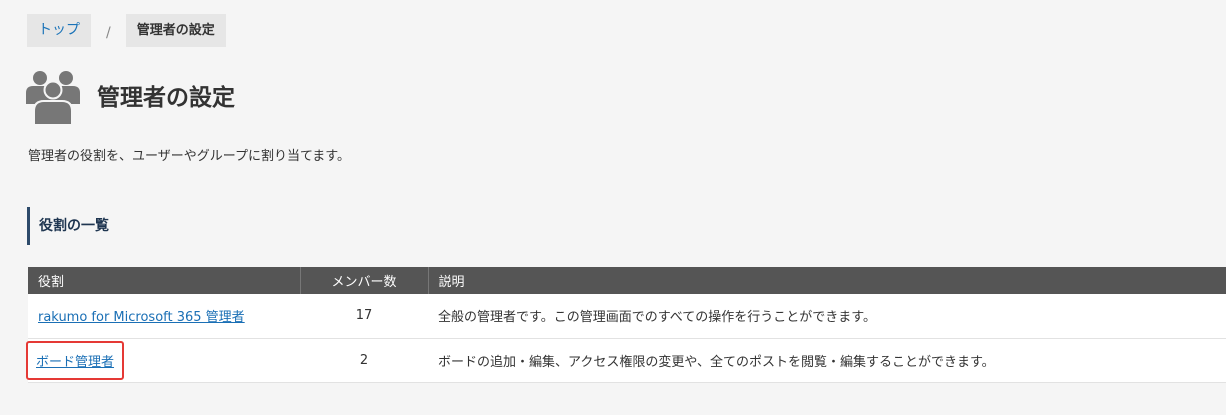 The image size is (1226, 415). Describe the element at coordinates (53, 98) in the screenshot. I see `admin-users-icon` at that location.